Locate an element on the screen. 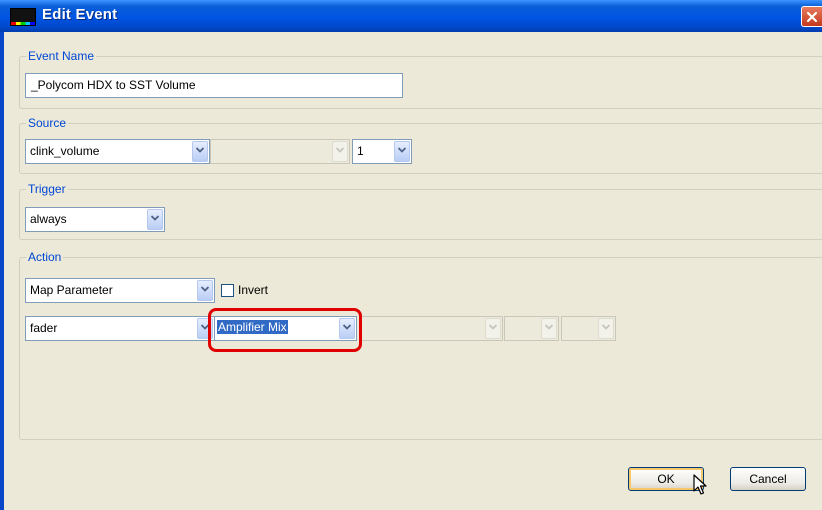 This screenshot has height=510, width=822. action-type-value: Map Parameter is located at coordinates (71, 290).